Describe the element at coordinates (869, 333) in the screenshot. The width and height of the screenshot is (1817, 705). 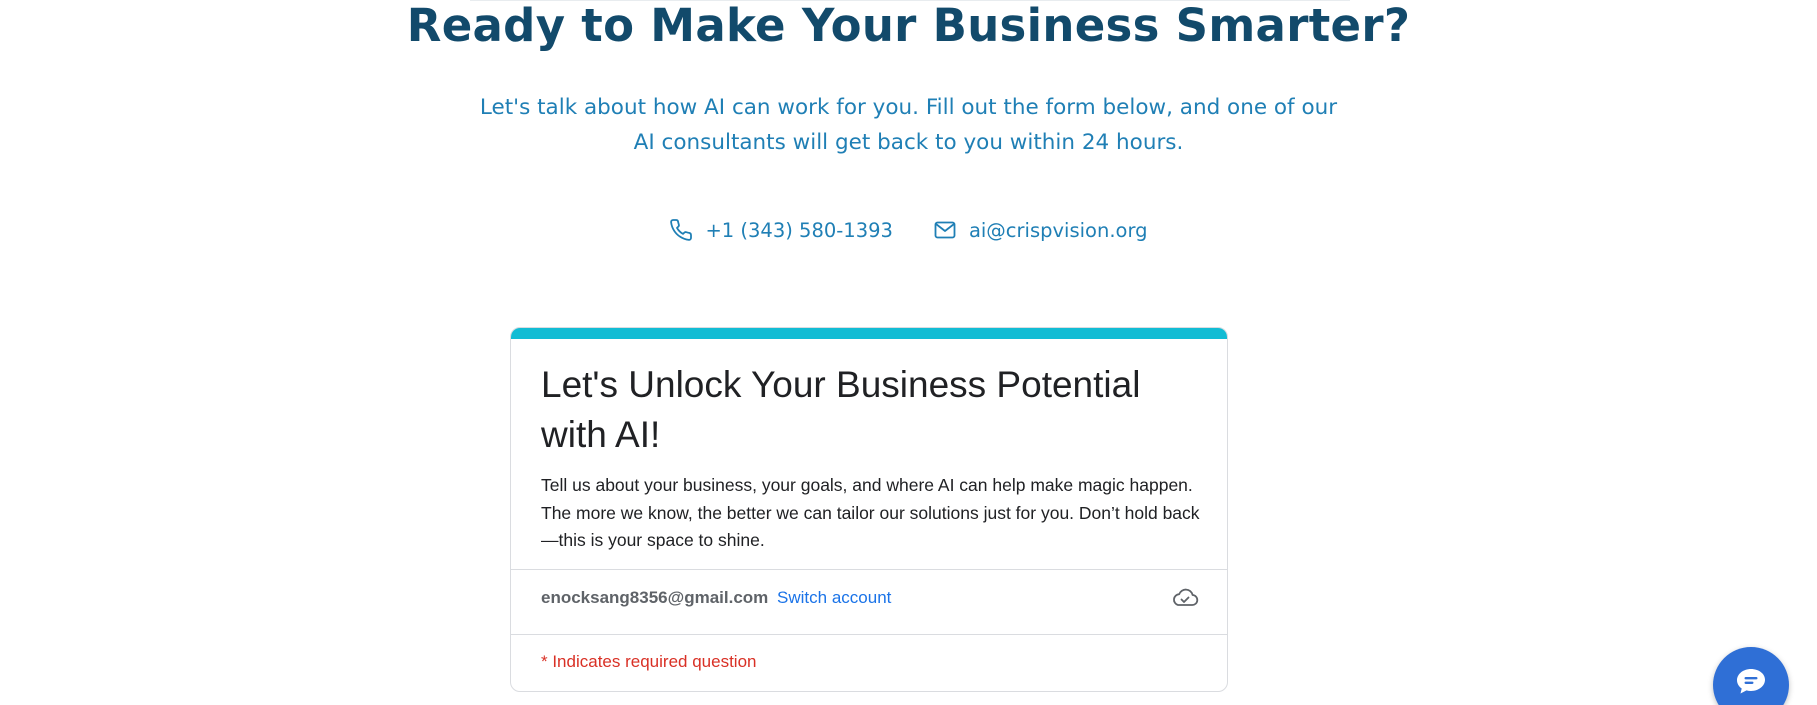
I see `form-accent-bar` at that location.